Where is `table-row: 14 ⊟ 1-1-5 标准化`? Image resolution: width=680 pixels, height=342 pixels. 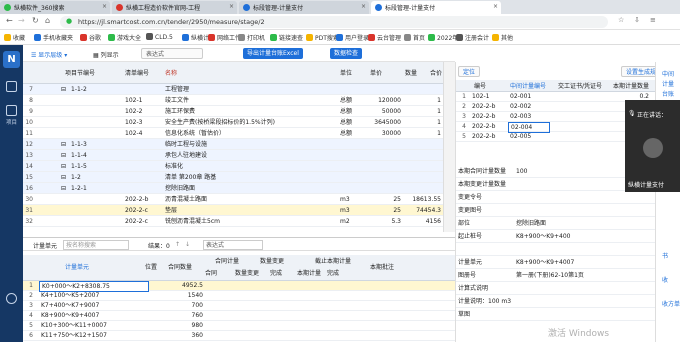
table-row: 14 ⊟ 1-1-5 标准化 is located at coordinates (233, 166).